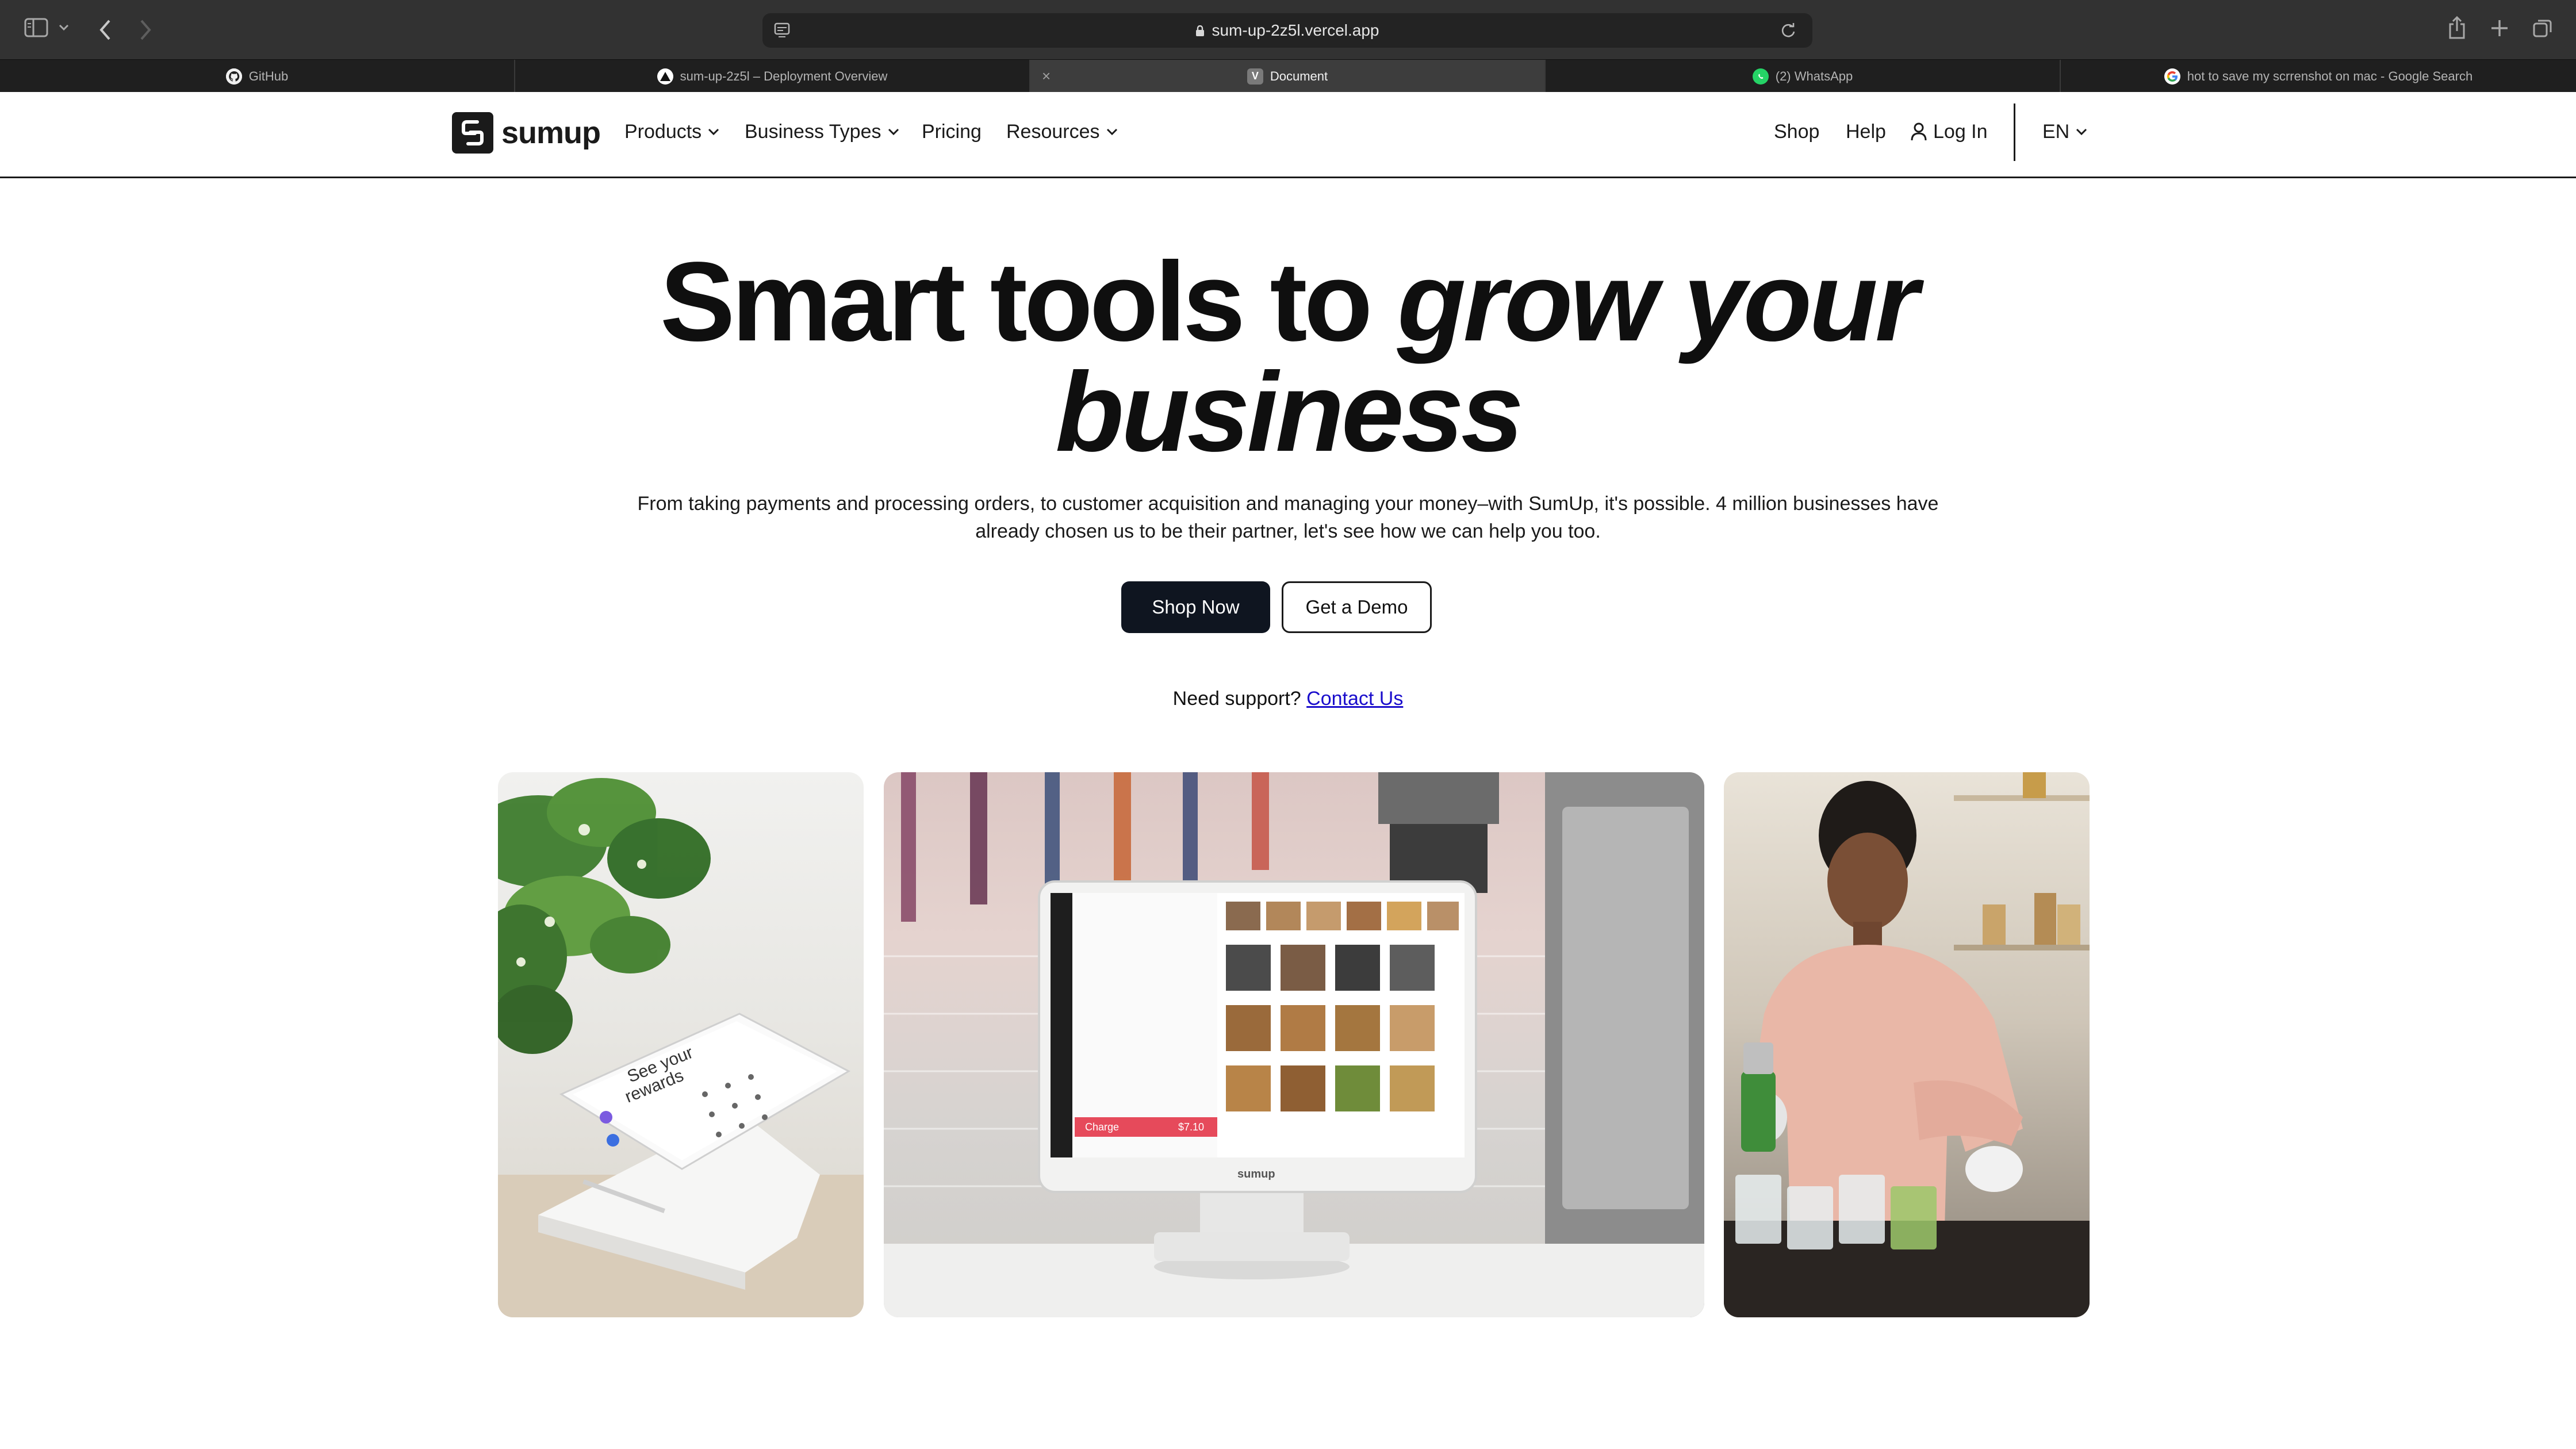  I want to click on card-reader-rewards-image: See your rewards, so click(681, 1044).